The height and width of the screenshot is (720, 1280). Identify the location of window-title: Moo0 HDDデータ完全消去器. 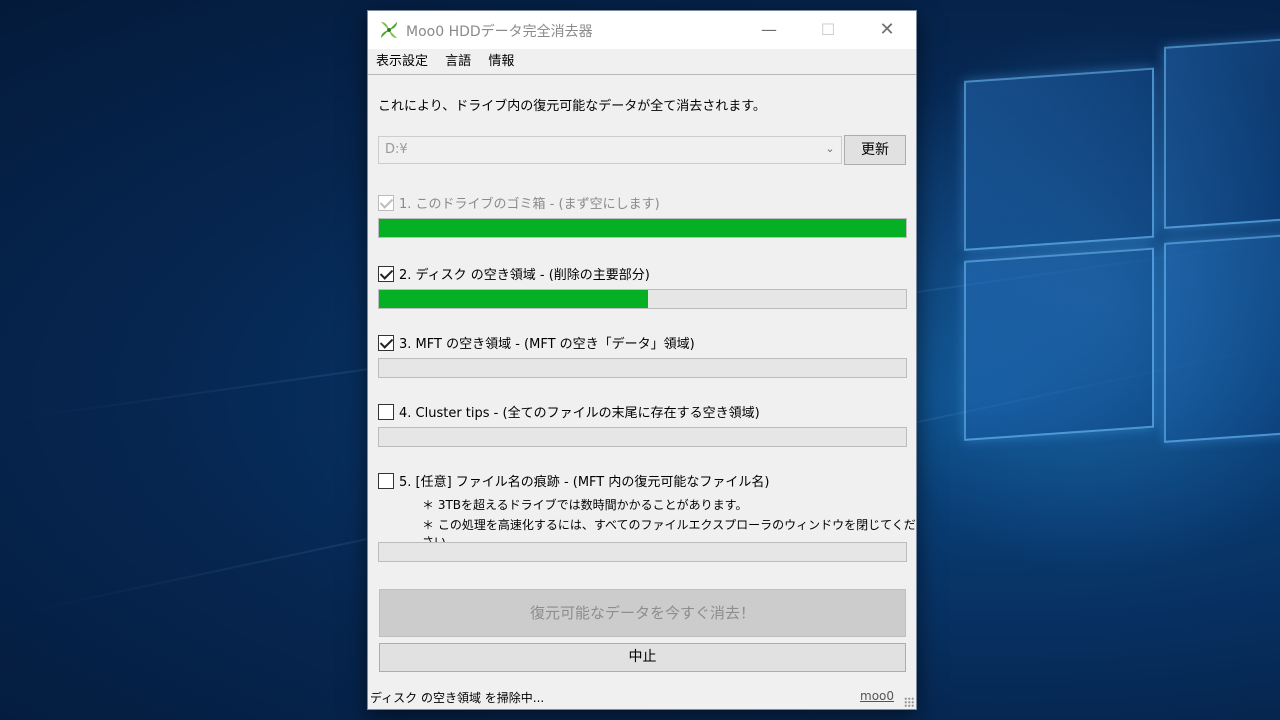
(499, 32).